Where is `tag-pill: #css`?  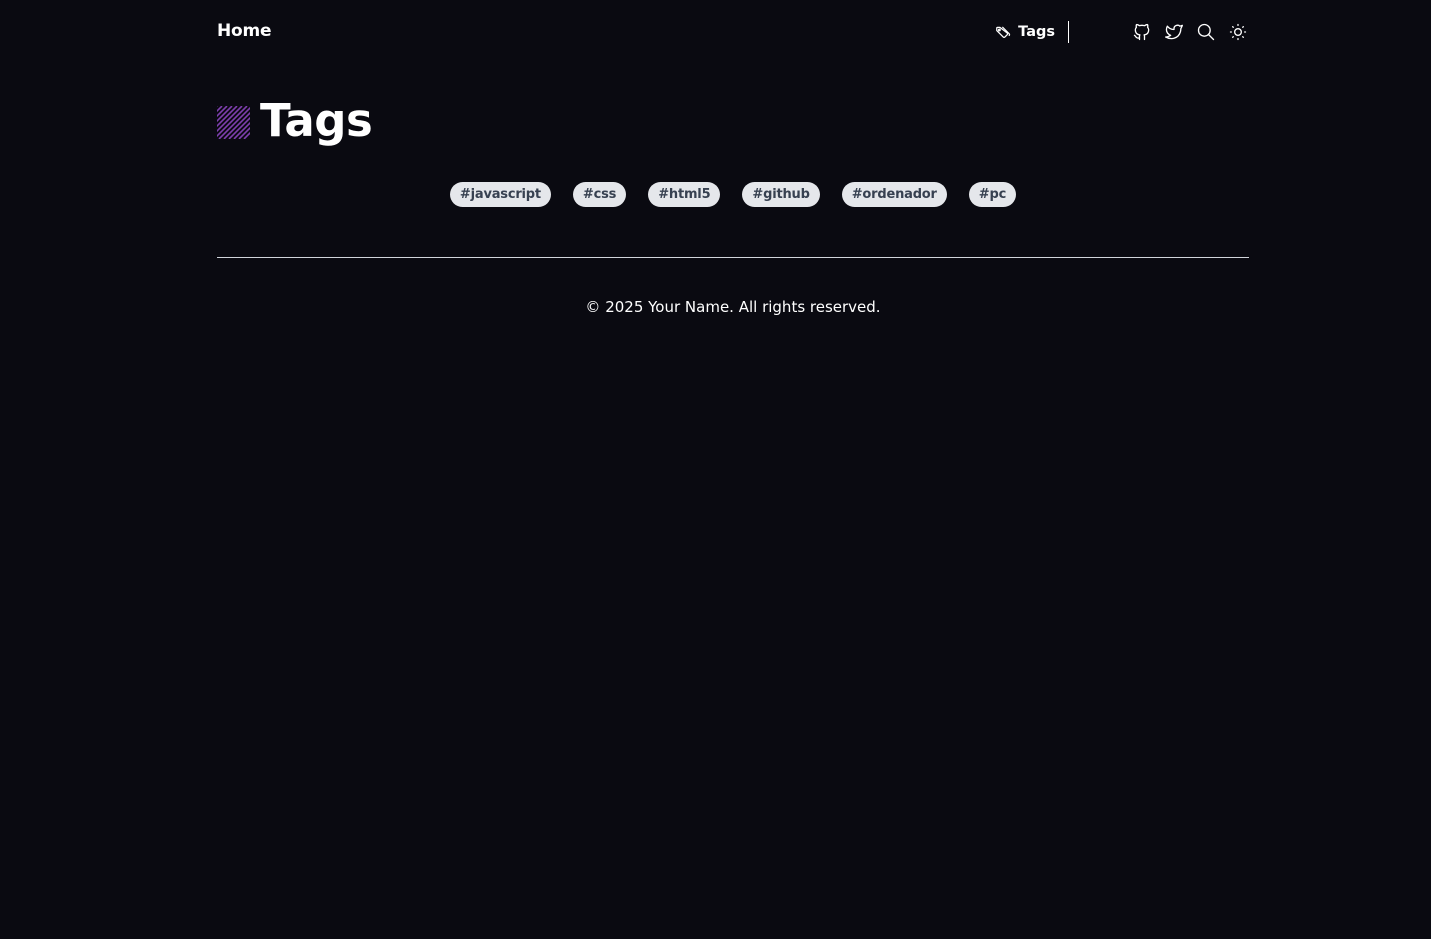
tag-pill: #css is located at coordinates (599, 194).